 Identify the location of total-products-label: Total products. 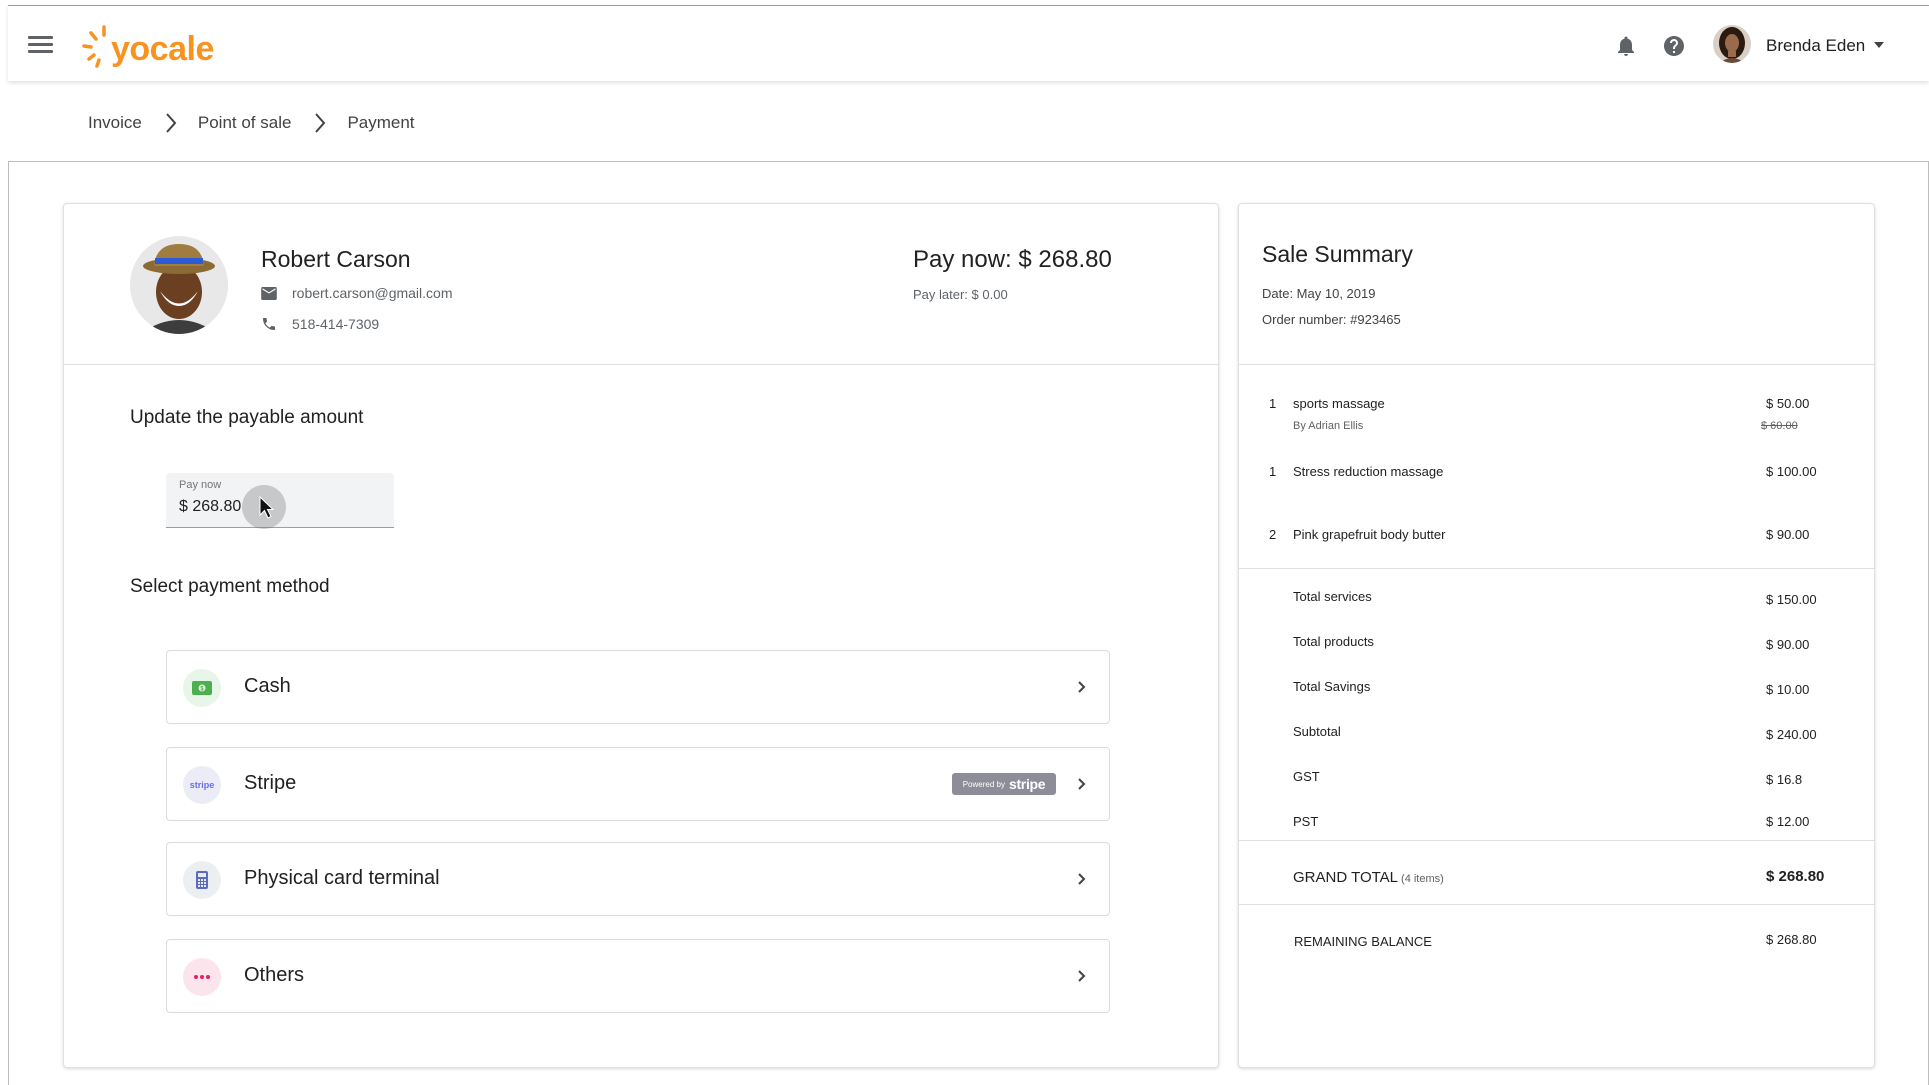
(1333, 641).